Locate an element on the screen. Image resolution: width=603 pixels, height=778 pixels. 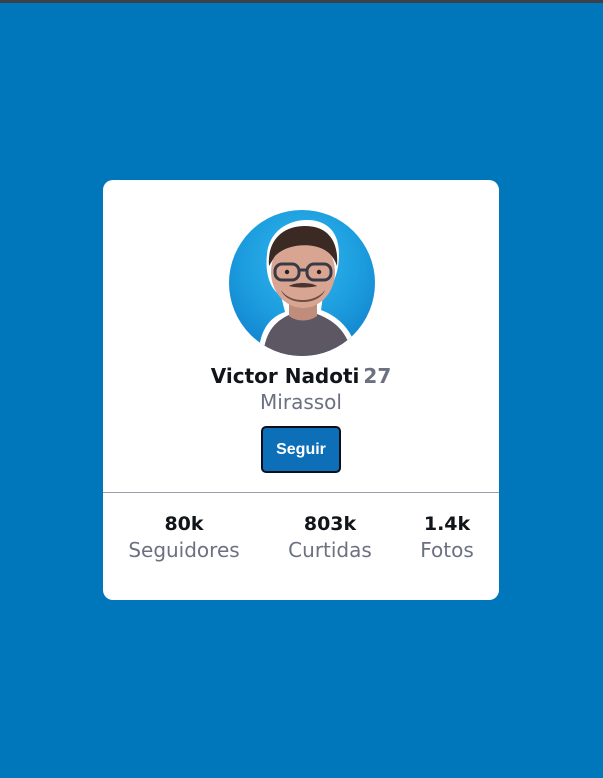
avatar is located at coordinates (302, 283).